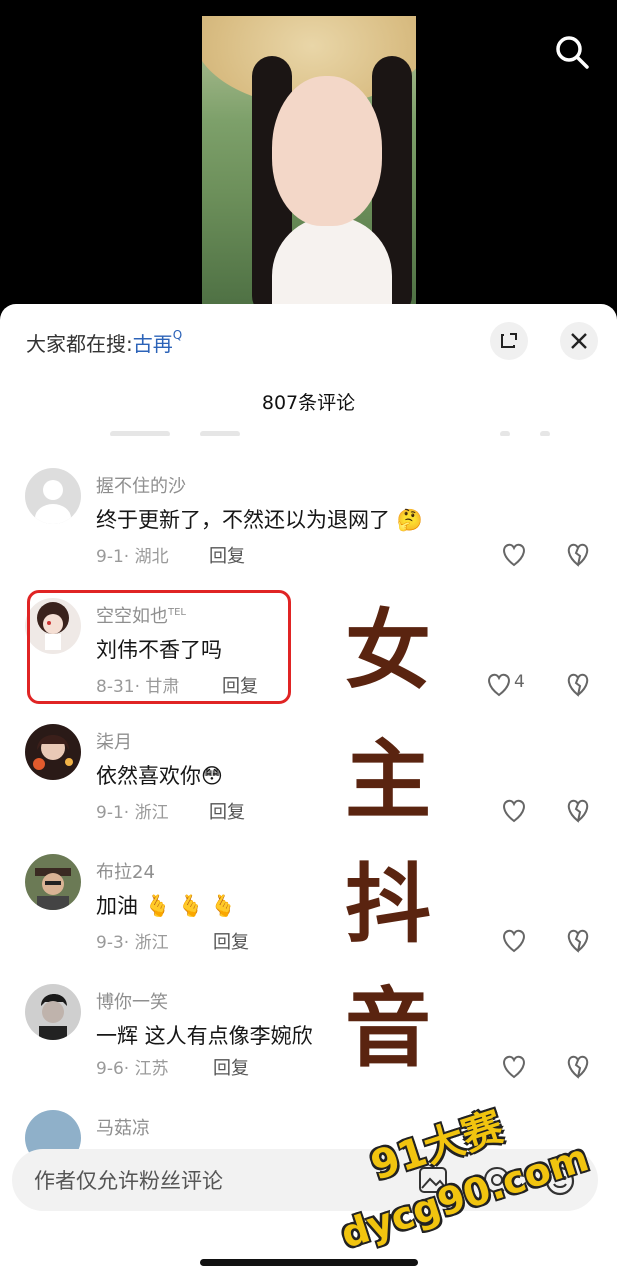  I want to click on overlay-char: 女, so click(388, 650).